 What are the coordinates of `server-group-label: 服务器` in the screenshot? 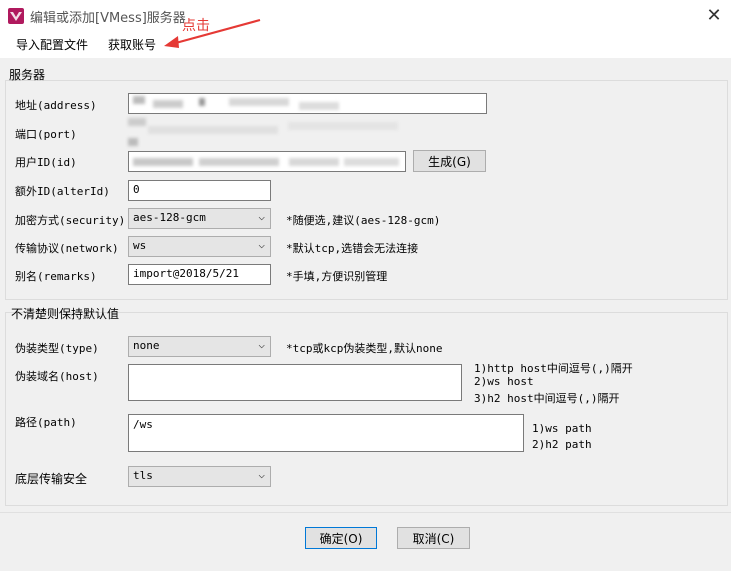 It's located at (27, 75).